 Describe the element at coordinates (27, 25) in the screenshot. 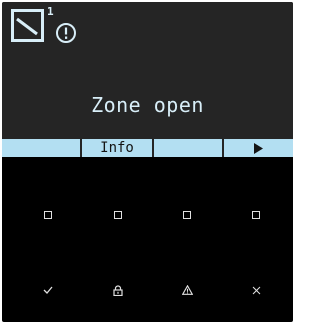

I see `zone-door-icon` at that location.